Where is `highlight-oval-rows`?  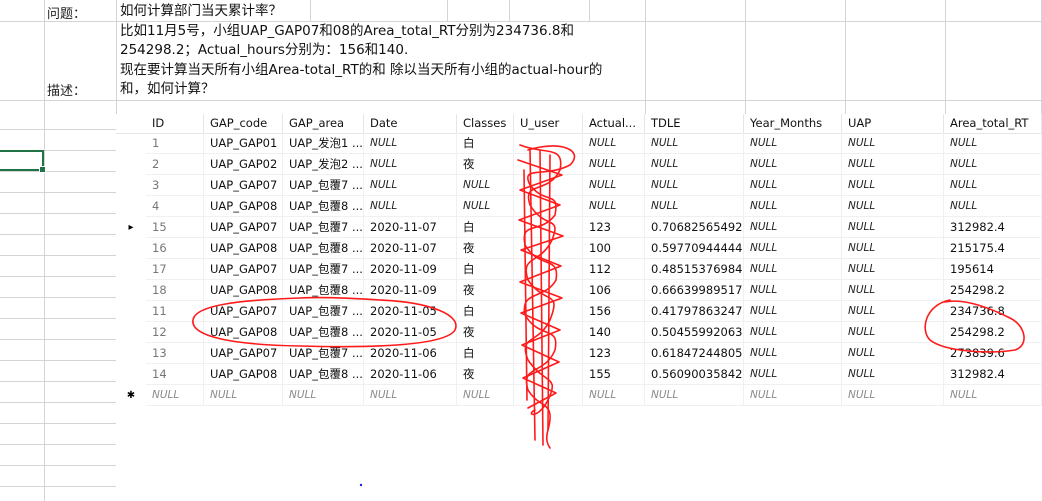 highlight-oval-rows is located at coordinates (324, 322).